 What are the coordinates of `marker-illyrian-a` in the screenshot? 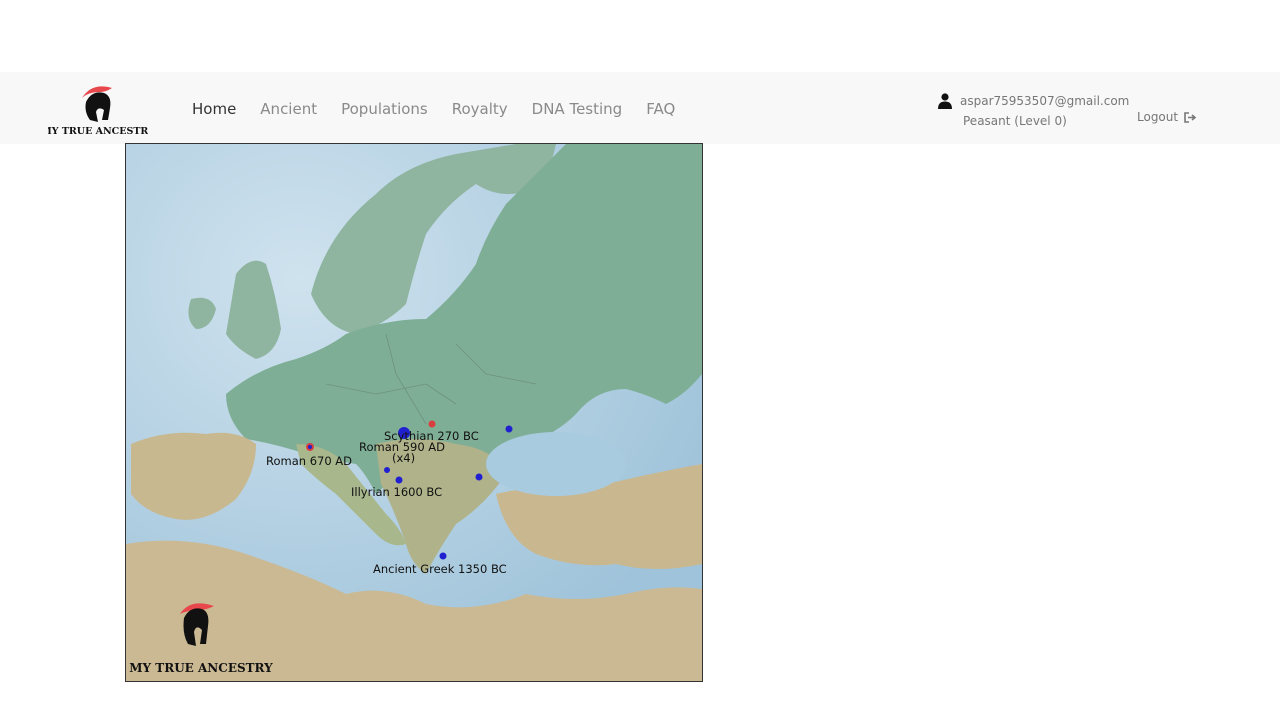 It's located at (387, 470).